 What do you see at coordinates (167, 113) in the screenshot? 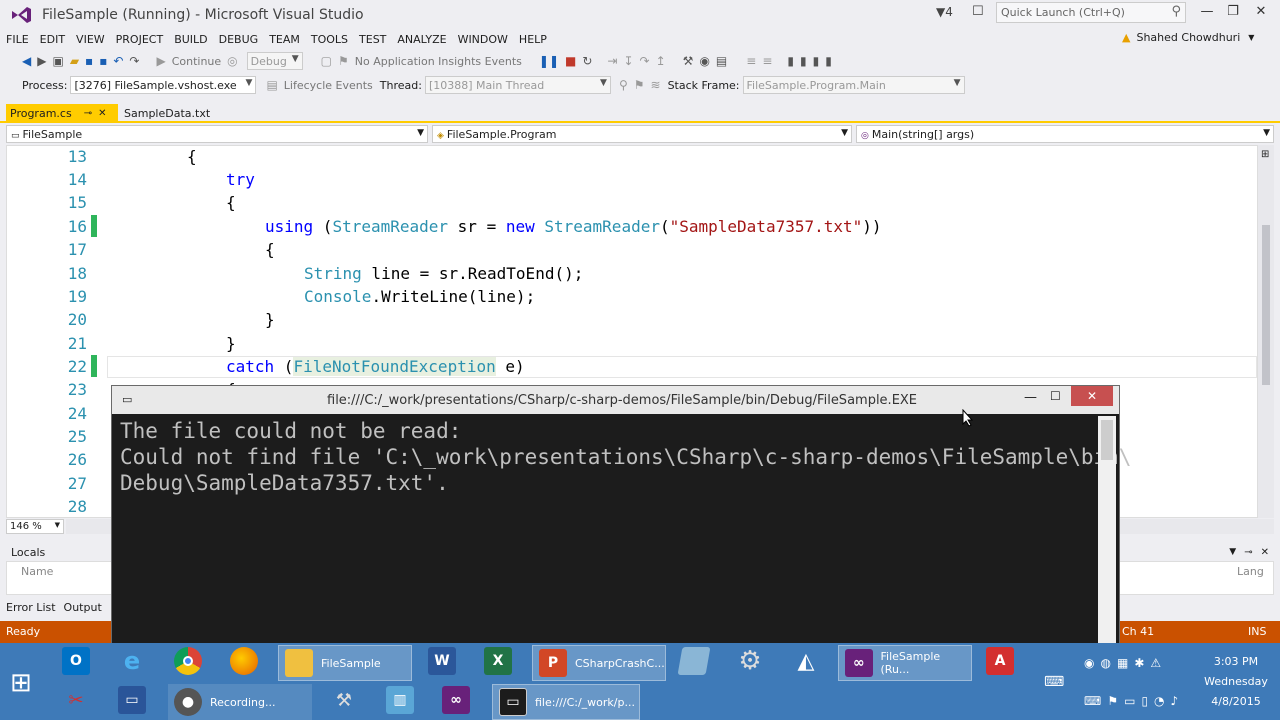
I see `tab-sampledata-txt: SampleData.txt` at bounding box center [167, 113].